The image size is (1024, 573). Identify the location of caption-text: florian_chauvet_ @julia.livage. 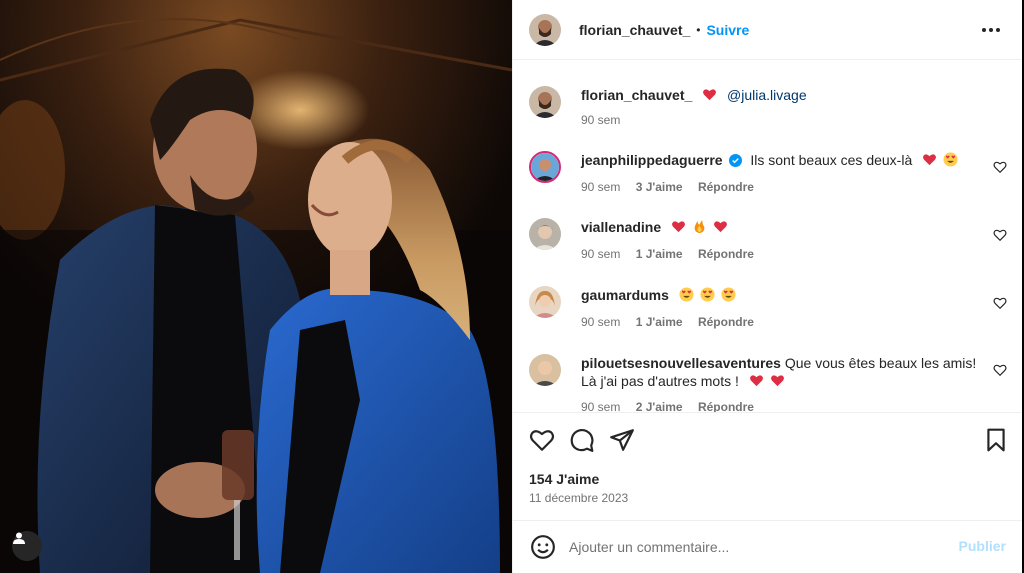
(783, 95).